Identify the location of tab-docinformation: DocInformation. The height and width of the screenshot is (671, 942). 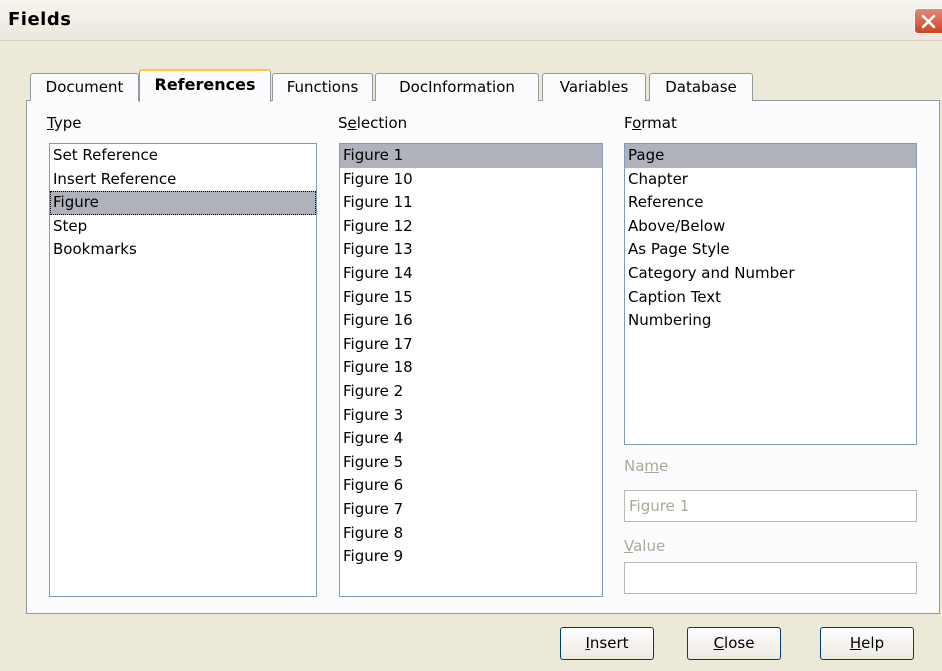
(457, 87).